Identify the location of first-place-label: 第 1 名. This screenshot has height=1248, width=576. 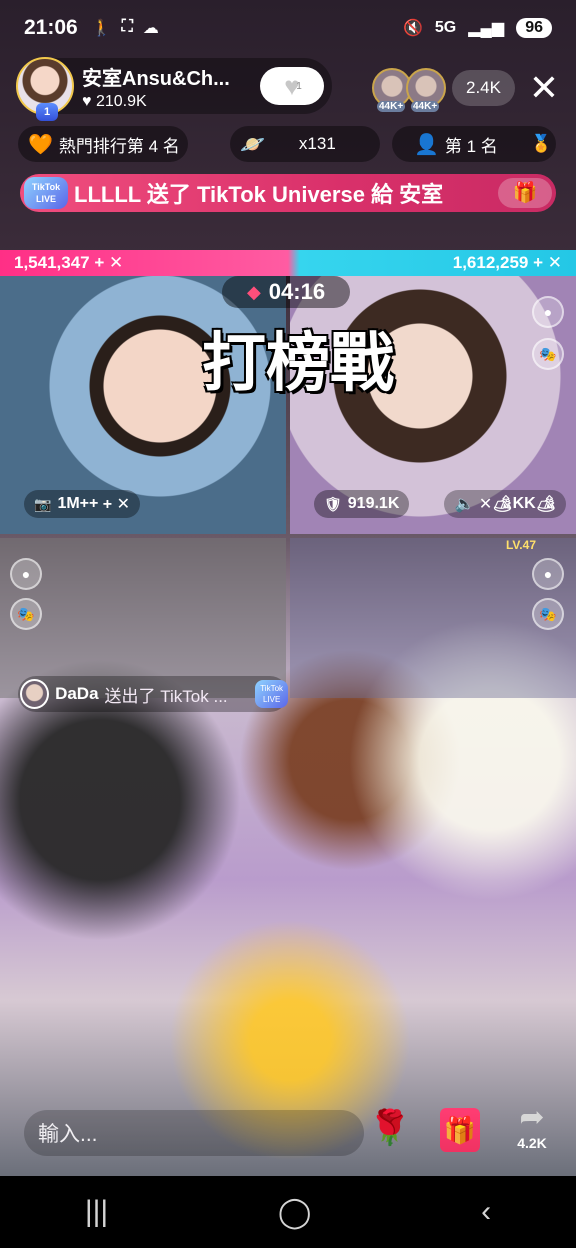
(471, 146).